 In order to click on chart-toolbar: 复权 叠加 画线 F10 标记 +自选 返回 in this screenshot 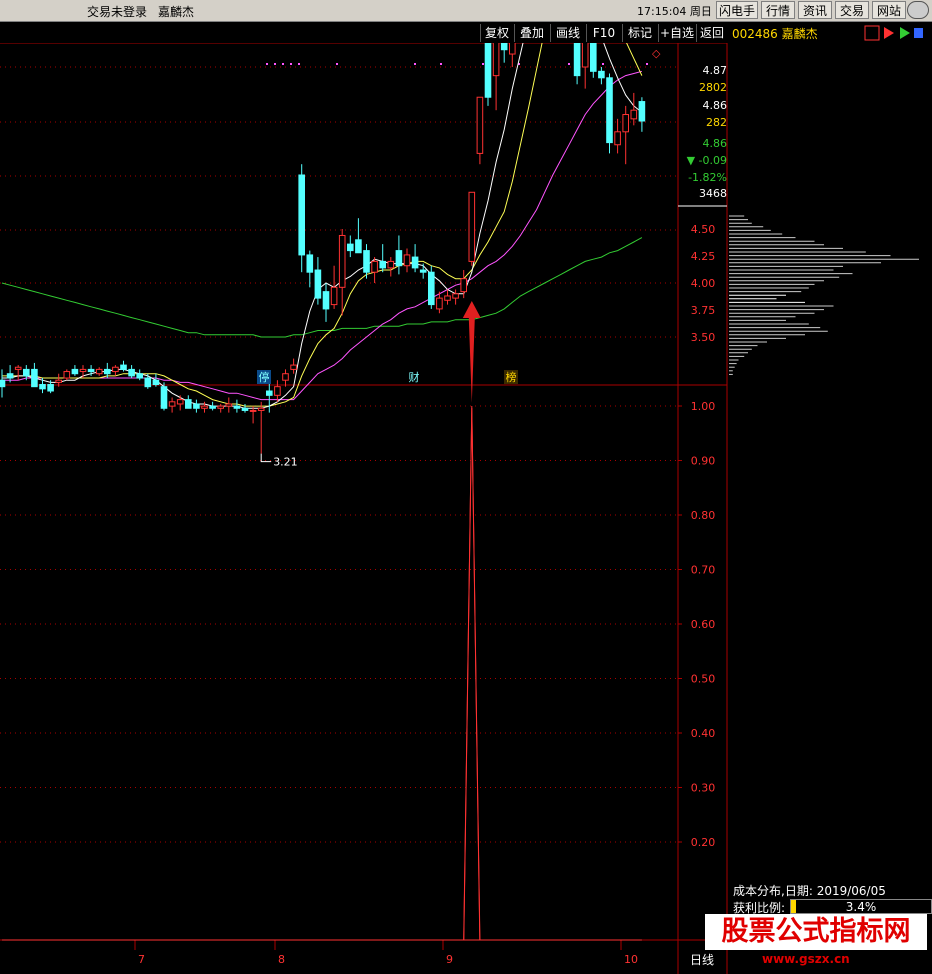, I will do `click(363, 32)`.